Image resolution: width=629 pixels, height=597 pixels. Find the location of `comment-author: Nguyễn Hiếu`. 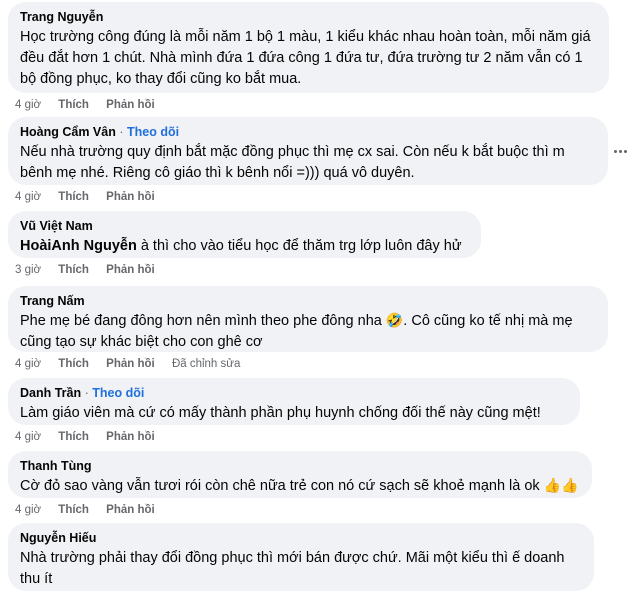

comment-author: Nguyễn Hiếu is located at coordinates (301, 538).